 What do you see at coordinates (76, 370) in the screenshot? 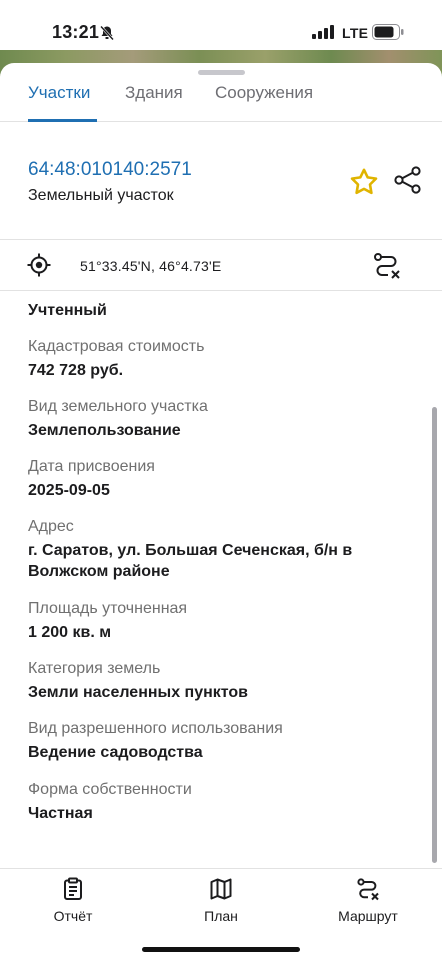
I see `detail-value: 742 728 руб.` at bounding box center [76, 370].